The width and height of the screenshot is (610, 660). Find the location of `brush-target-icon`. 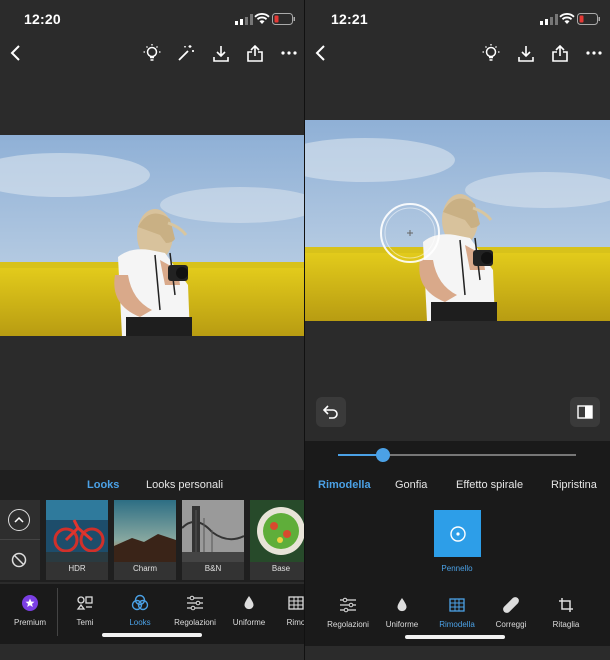

brush-target-icon is located at coordinates (457, 533).